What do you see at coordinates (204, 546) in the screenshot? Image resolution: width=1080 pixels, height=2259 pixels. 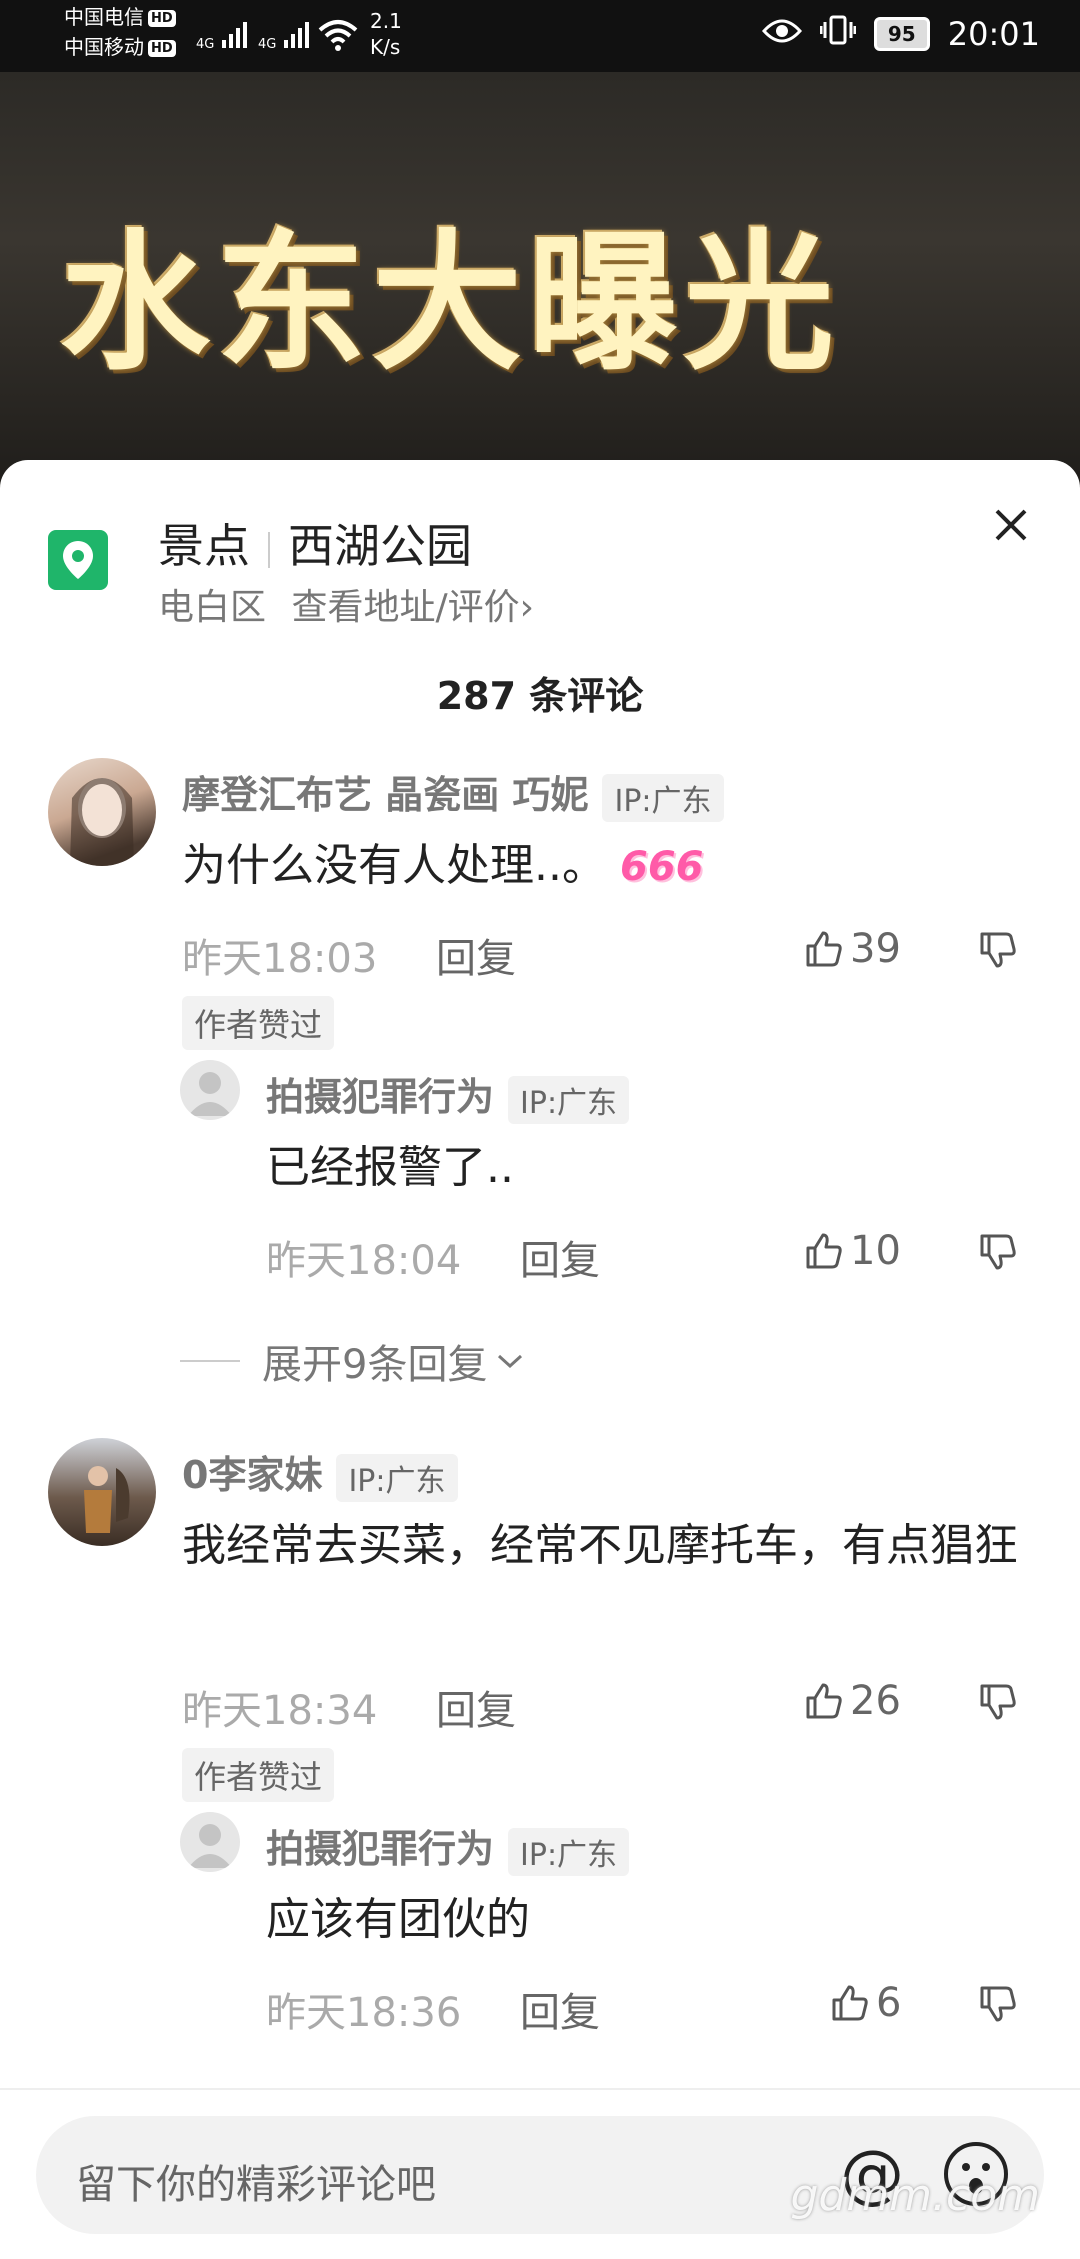 I see `location-category: 景点` at bounding box center [204, 546].